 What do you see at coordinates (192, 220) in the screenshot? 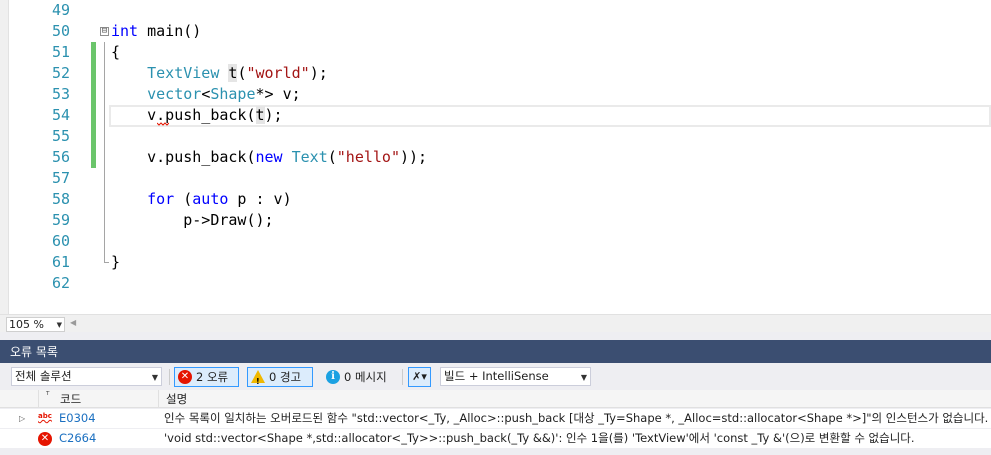
I see `code-text: p->Draw();` at bounding box center [192, 220].